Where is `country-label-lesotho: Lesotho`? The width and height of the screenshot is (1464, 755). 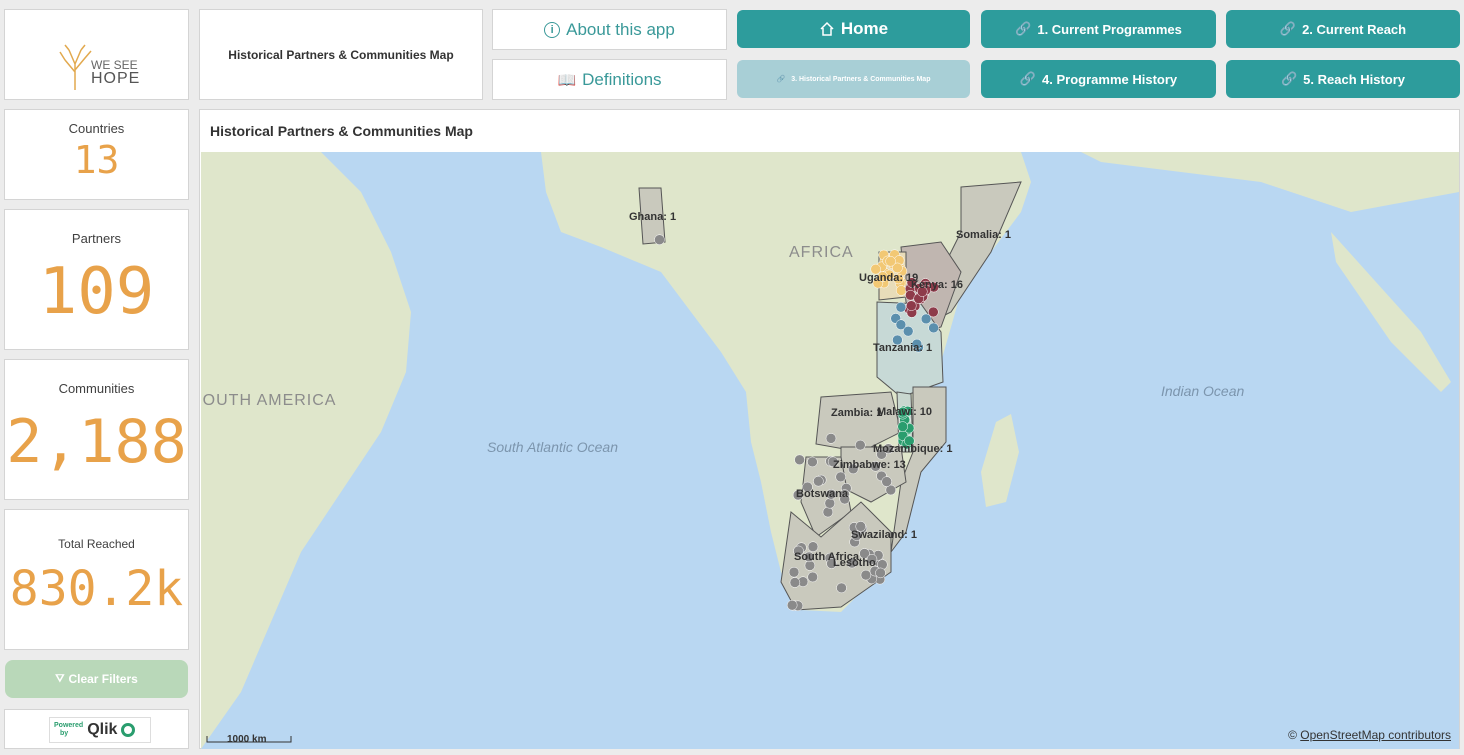 country-label-lesotho: Lesotho is located at coordinates (854, 563).